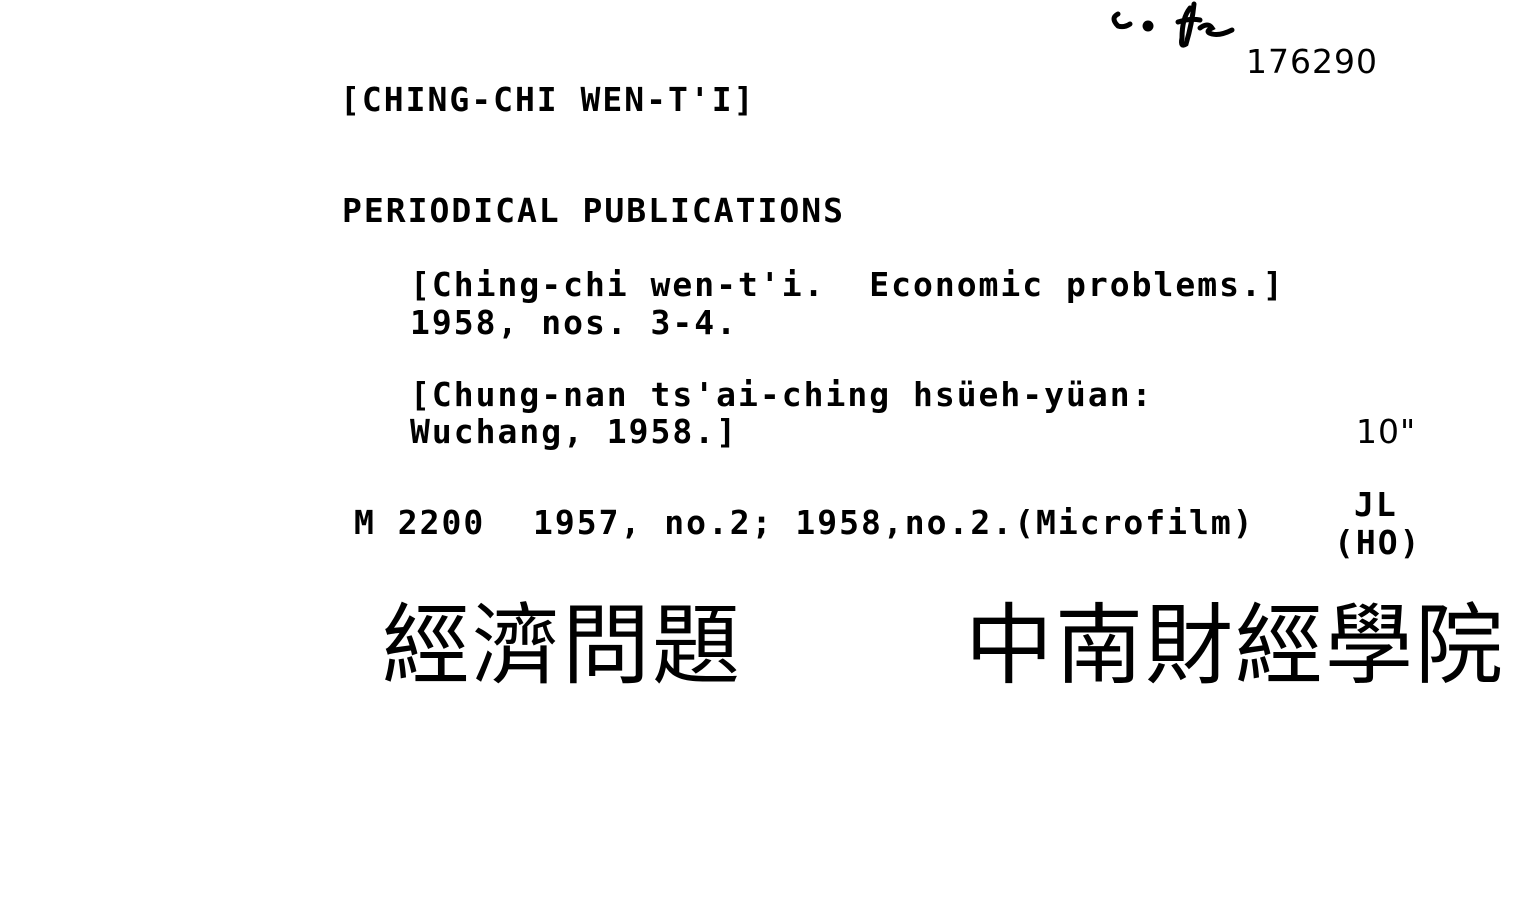 The image size is (1515, 911). What do you see at coordinates (574, 431) in the screenshot?
I see `imprint-line-2: Wuchang, 1958.]` at bounding box center [574, 431].